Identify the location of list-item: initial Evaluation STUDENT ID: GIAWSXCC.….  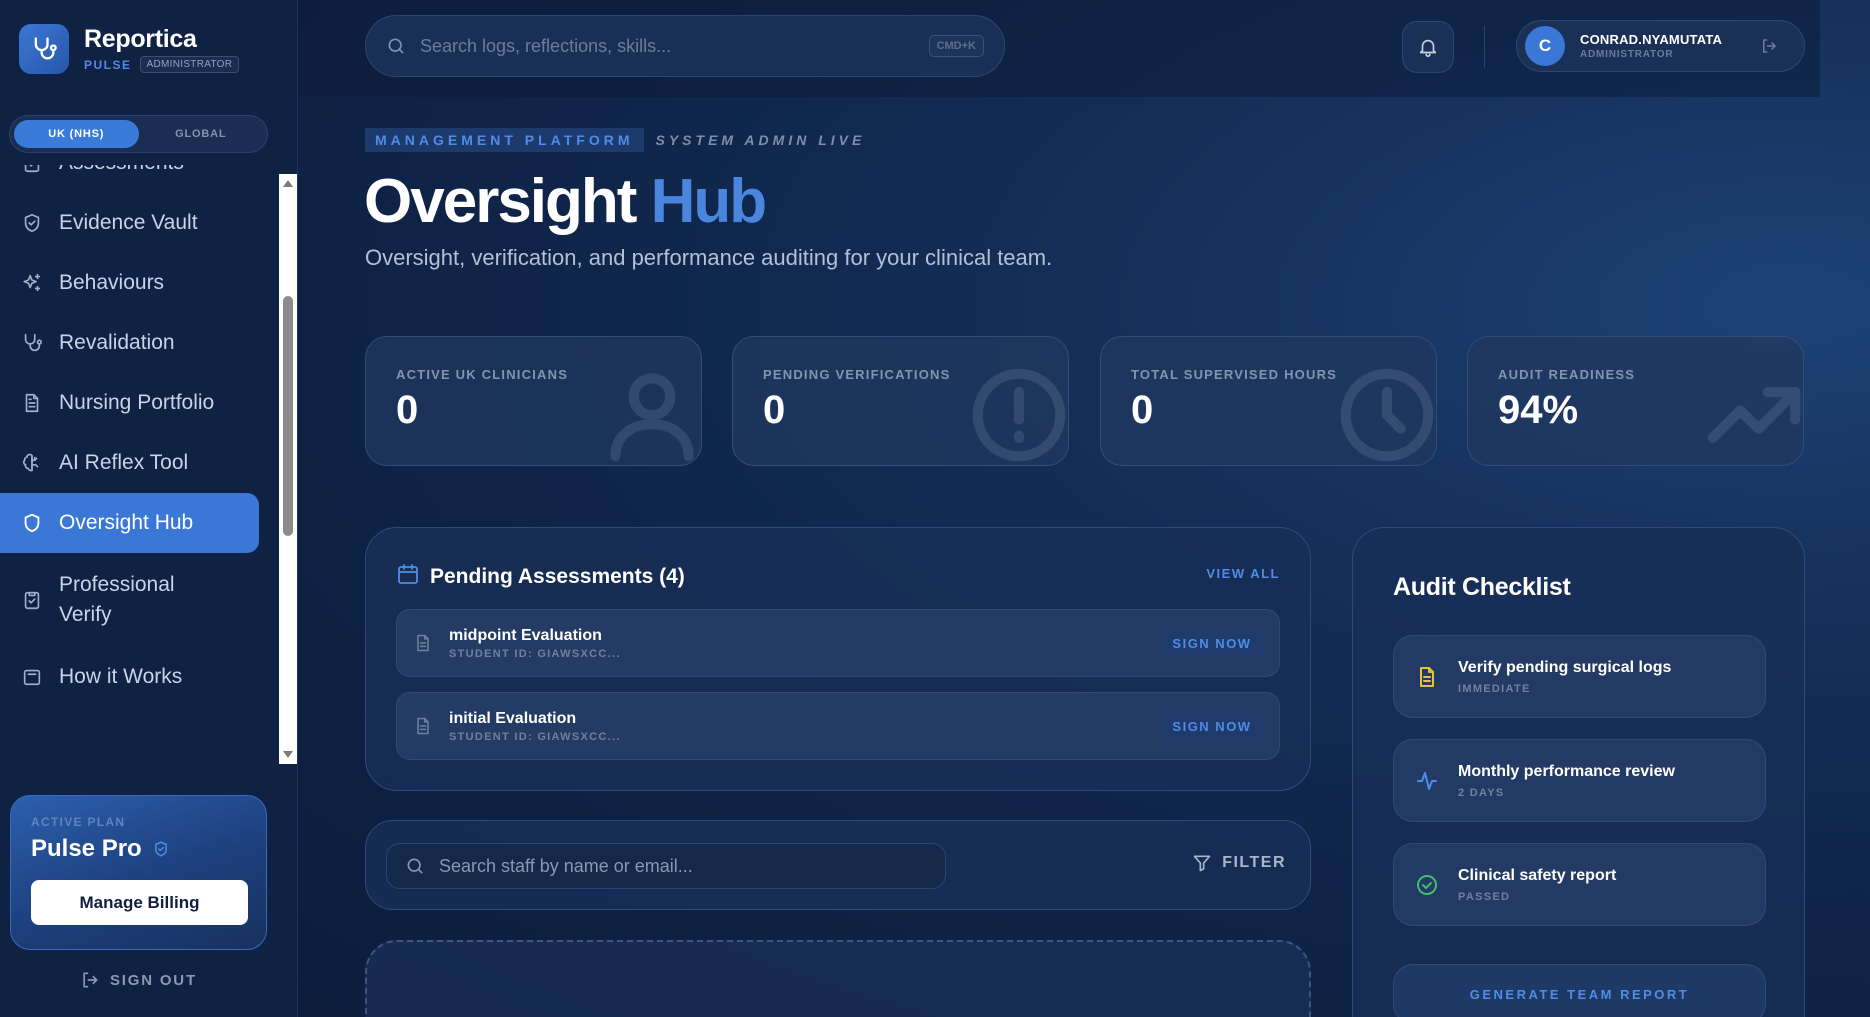
(838, 726).